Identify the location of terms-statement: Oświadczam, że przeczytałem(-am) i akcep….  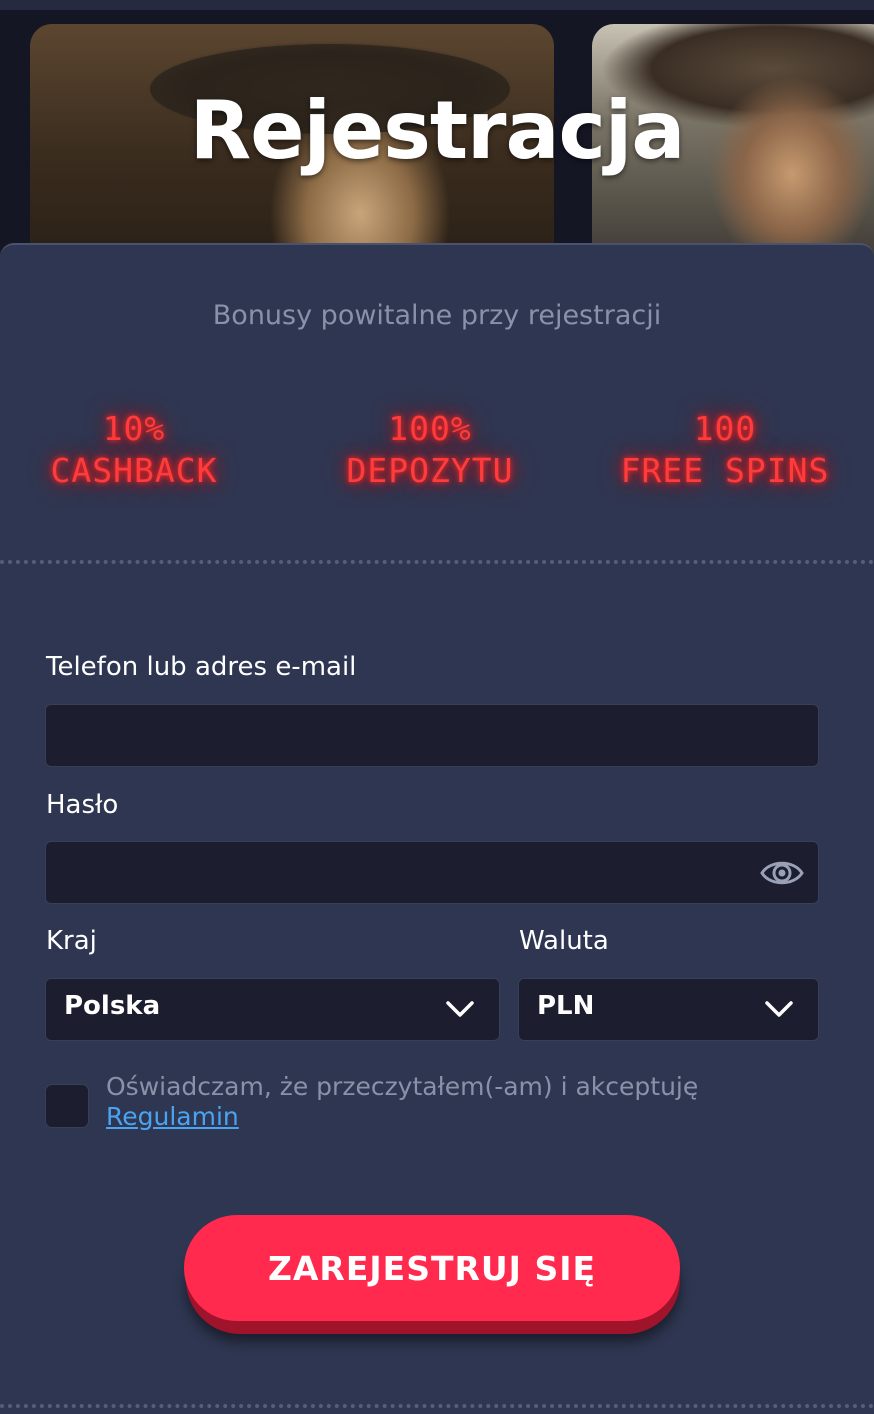
(402, 1086).